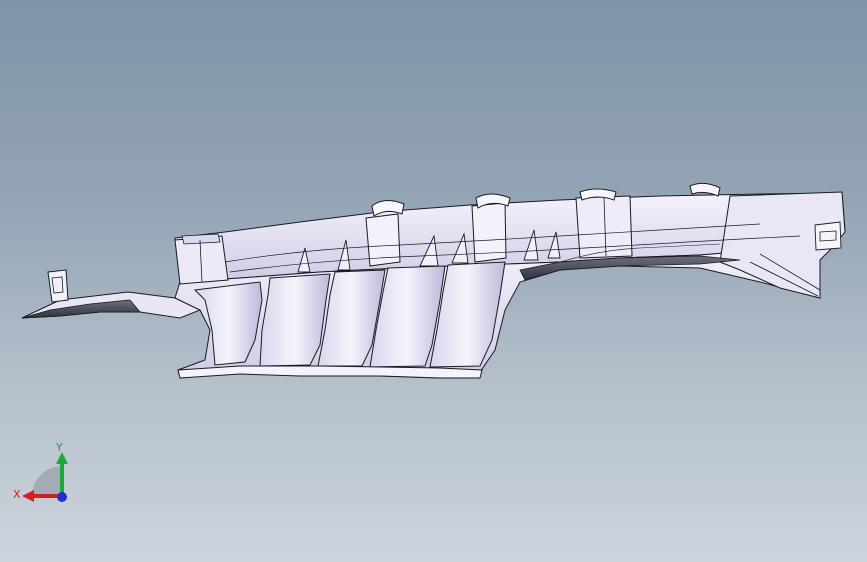 This screenshot has width=867, height=562. What do you see at coordinates (47, 481) in the screenshot?
I see `triad-shade` at bounding box center [47, 481].